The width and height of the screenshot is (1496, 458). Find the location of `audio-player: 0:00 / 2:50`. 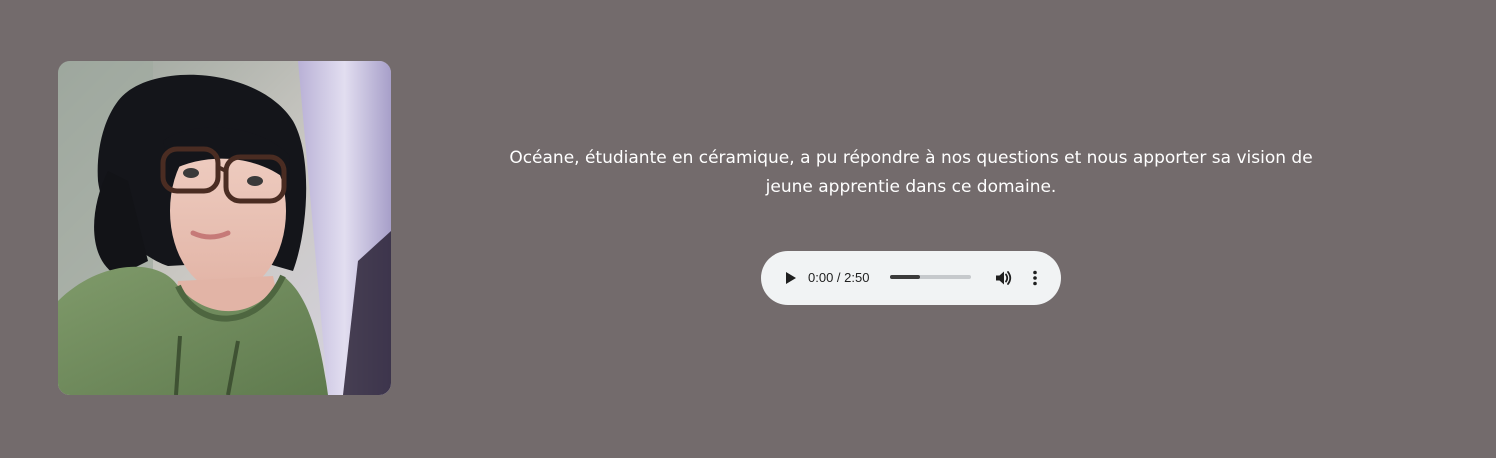

audio-player: 0:00 / 2:50 is located at coordinates (911, 278).